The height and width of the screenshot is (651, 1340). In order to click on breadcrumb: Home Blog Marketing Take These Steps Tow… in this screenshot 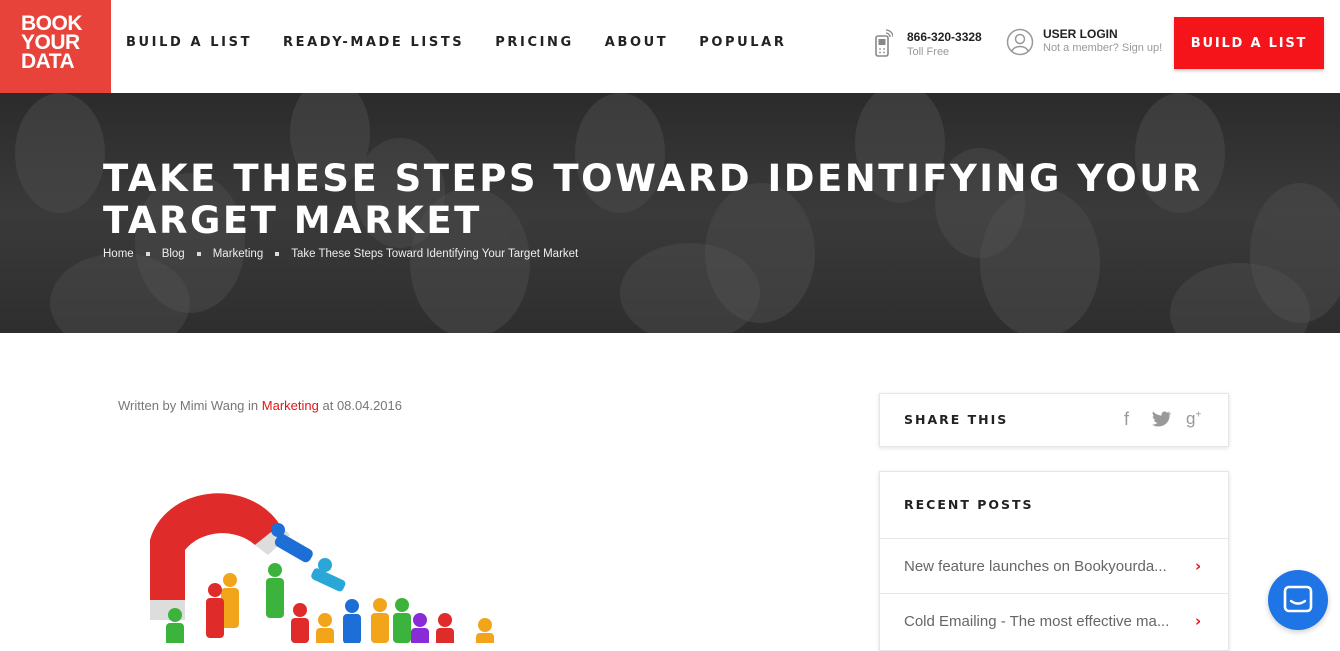, I will do `click(340, 254)`.